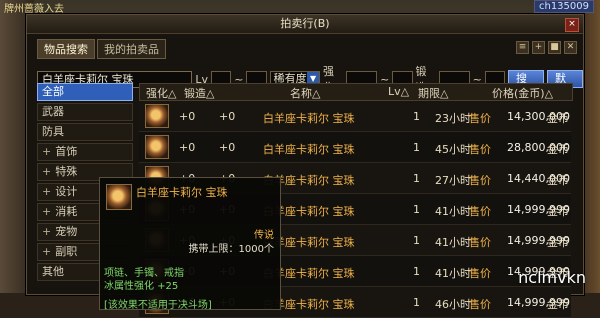 Image resolution: width=600 pixels, height=318 pixels. I want to click on tooltip-effect: 冰属性强化 +25, so click(141, 286).